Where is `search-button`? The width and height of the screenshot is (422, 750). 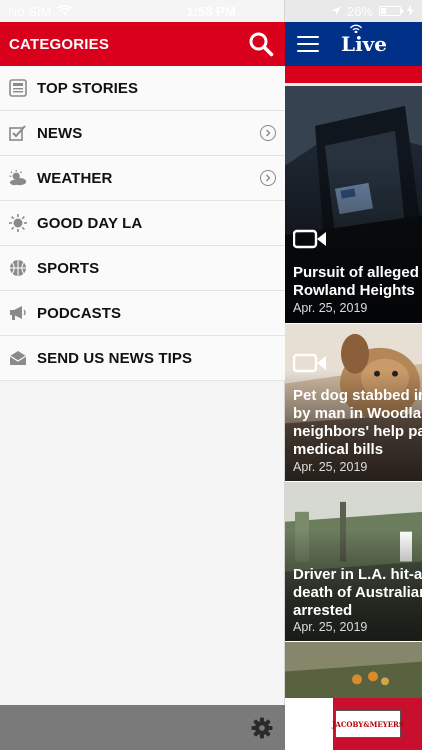
search-button is located at coordinates (261, 44).